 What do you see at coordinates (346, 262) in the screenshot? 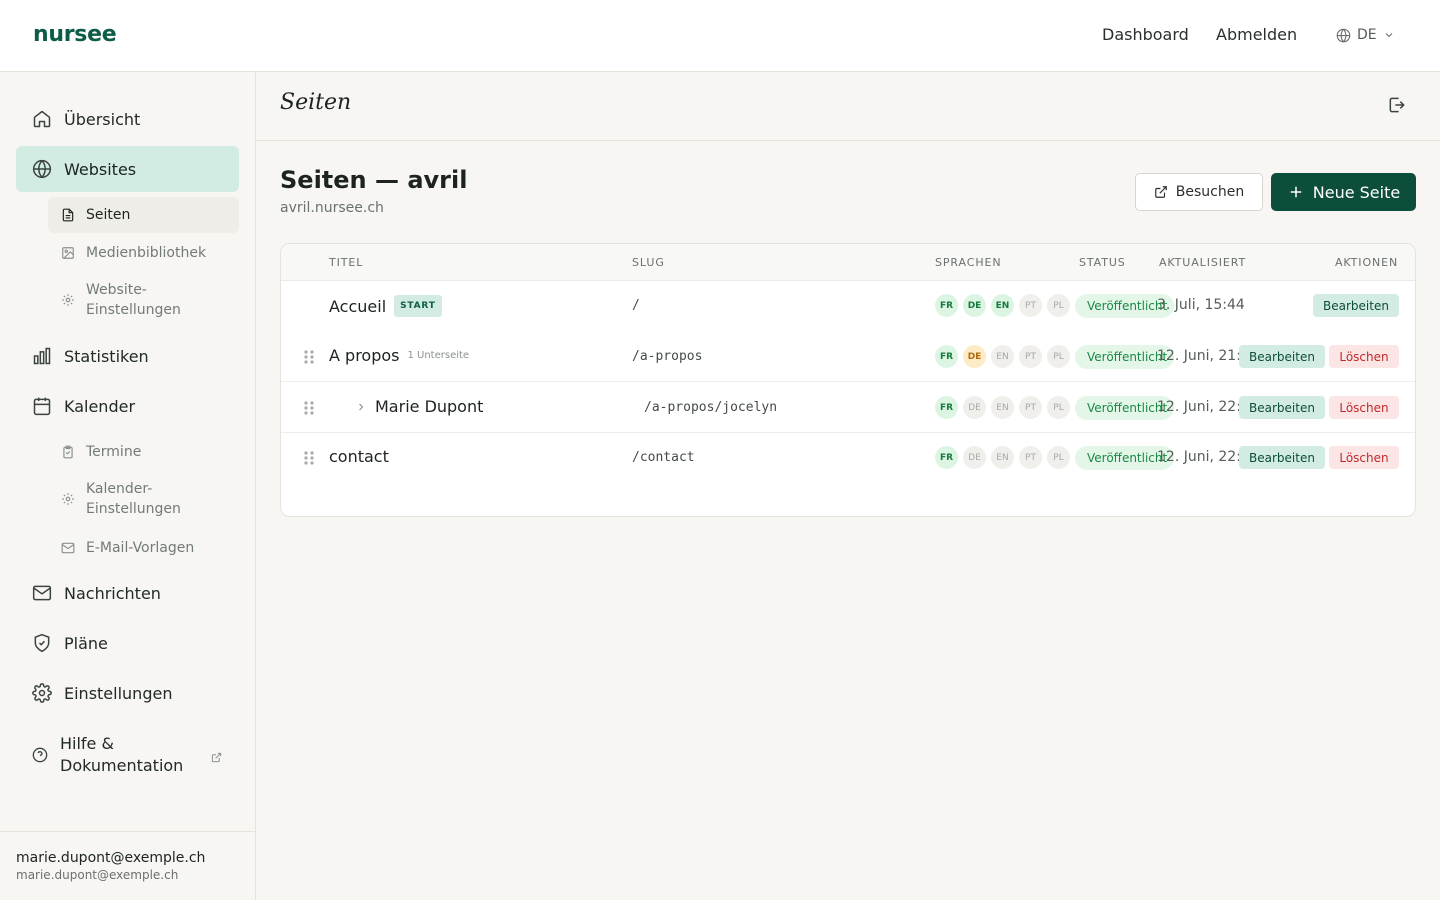
I see `column-header-title: TITEL` at bounding box center [346, 262].